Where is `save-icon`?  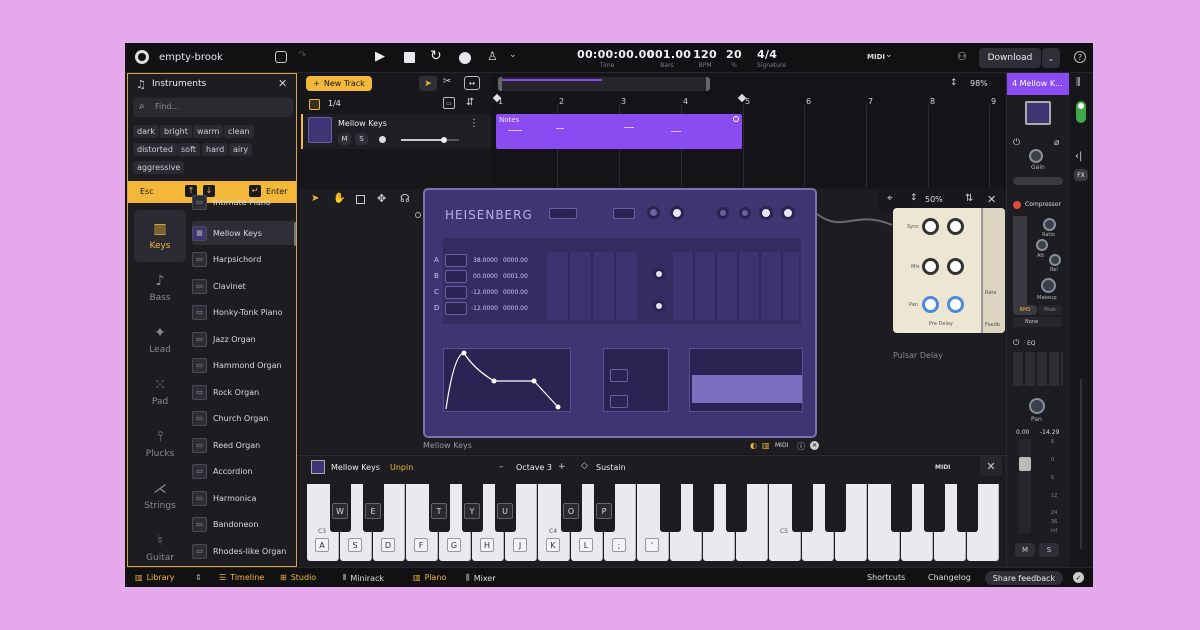 save-icon is located at coordinates (281, 57).